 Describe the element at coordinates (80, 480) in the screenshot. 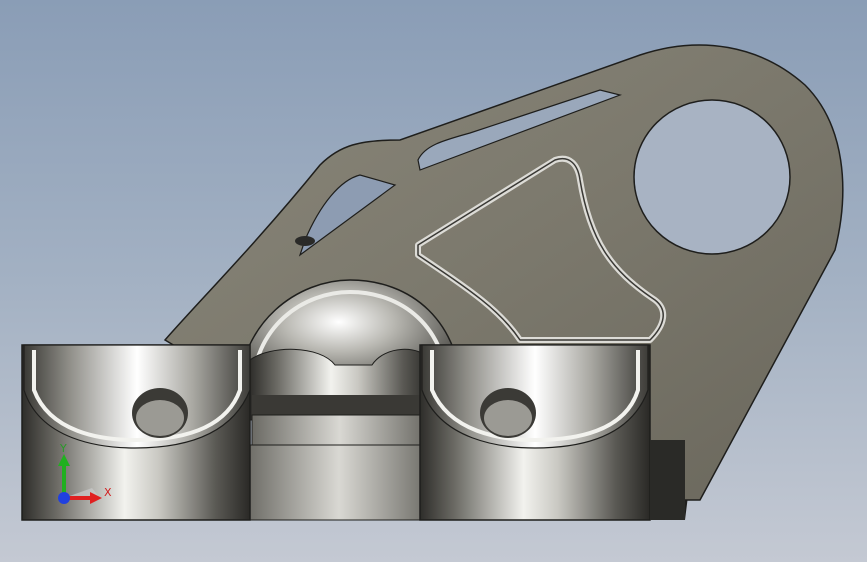

I see `orientation-triad: Y X` at that location.